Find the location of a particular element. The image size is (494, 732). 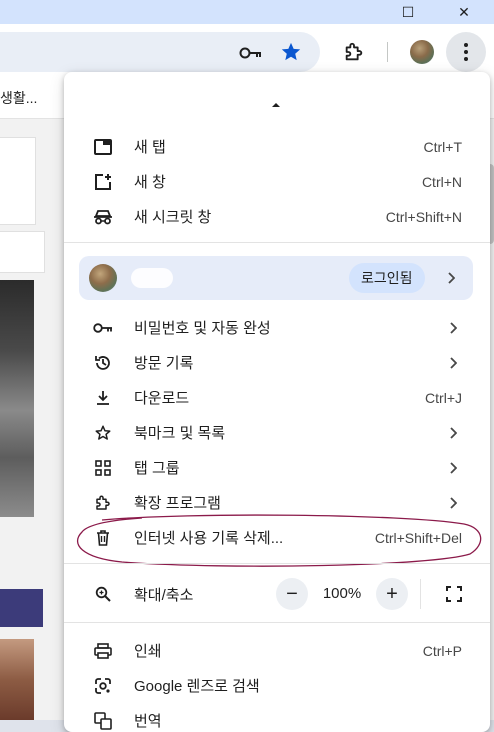

download-icon is located at coordinates (103, 398).